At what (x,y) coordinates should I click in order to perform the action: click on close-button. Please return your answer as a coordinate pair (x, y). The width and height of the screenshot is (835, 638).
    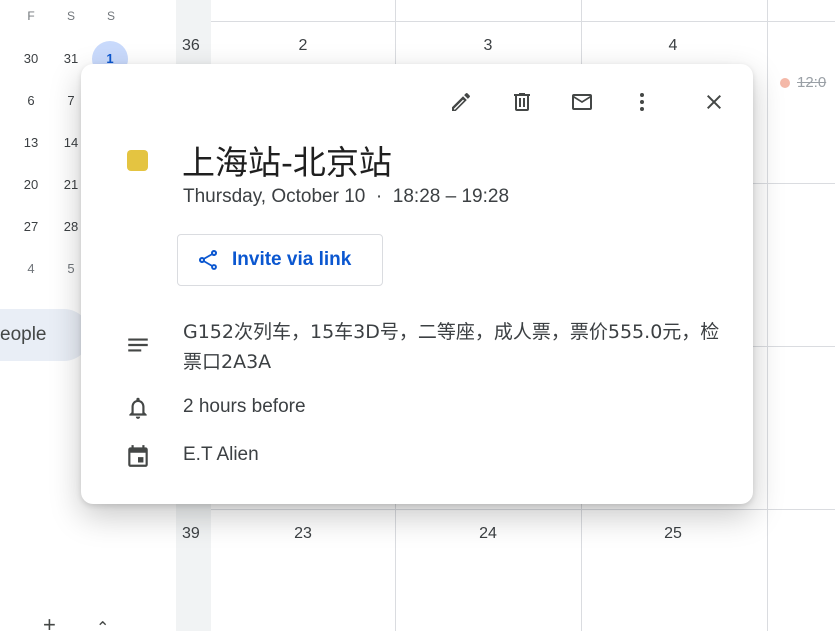
    Looking at the image, I should click on (714, 102).